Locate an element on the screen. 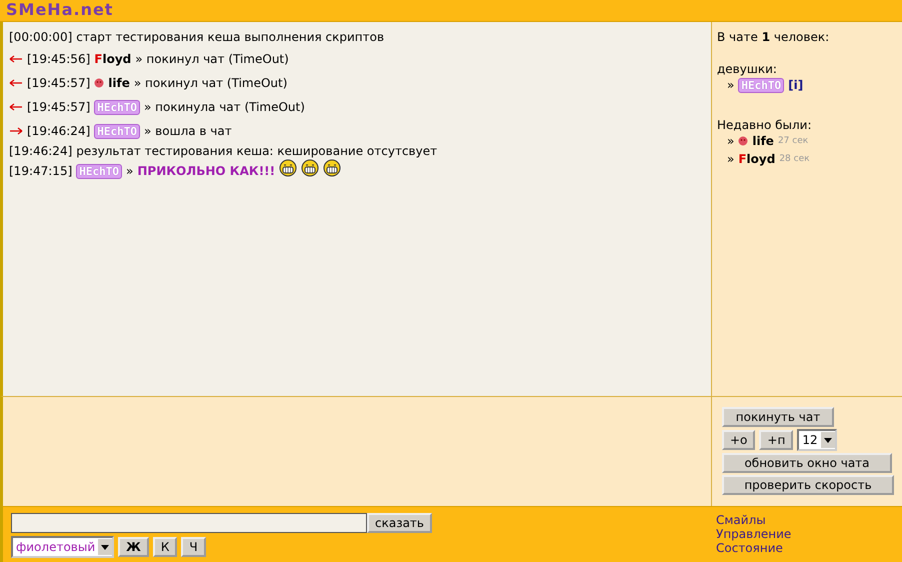 Image resolution: width=902 pixels, height=562 pixels. font-size-select: 12 is located at coordinates (817, 440).